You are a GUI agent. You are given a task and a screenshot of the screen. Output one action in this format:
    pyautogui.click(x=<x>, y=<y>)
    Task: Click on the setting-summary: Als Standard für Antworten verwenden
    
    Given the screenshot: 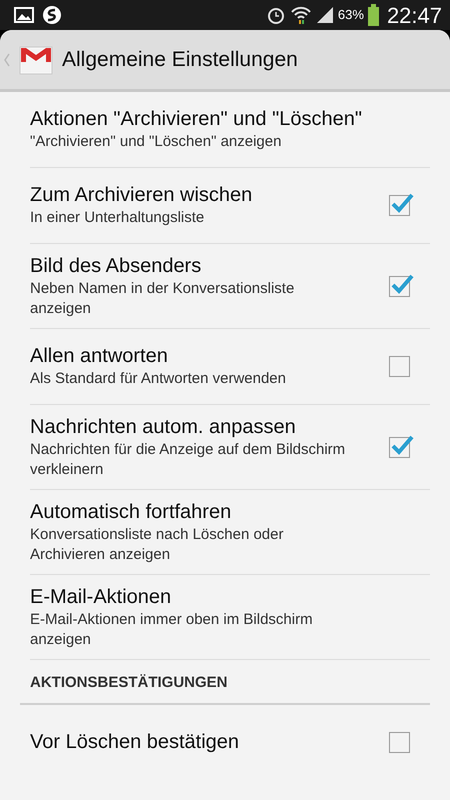 What is the action you would take?
    pyautogui.click(x=158, y=379)
    